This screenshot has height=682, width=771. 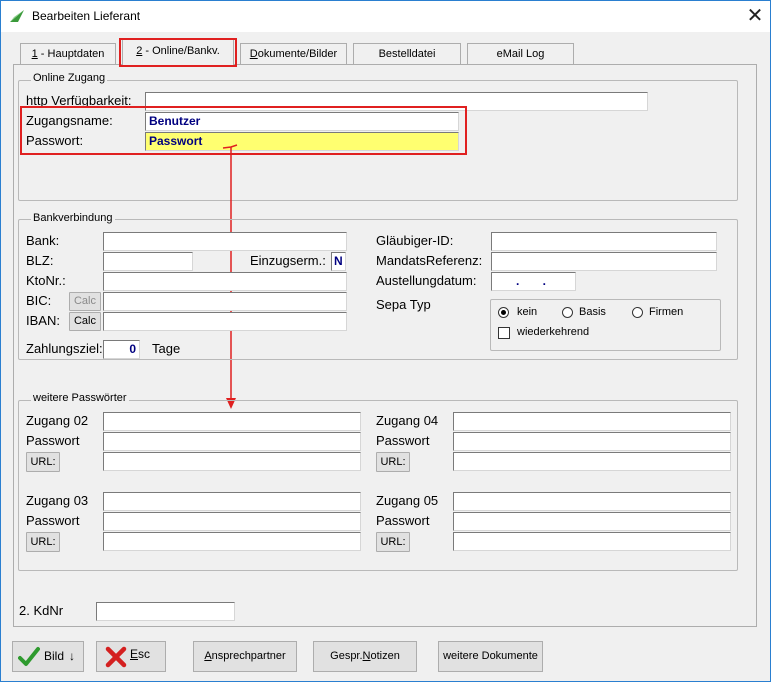 What do you see at coordinates (338, 261) in the screenshot?
I see `einzug-field: N` at bounding box center [338, 261].